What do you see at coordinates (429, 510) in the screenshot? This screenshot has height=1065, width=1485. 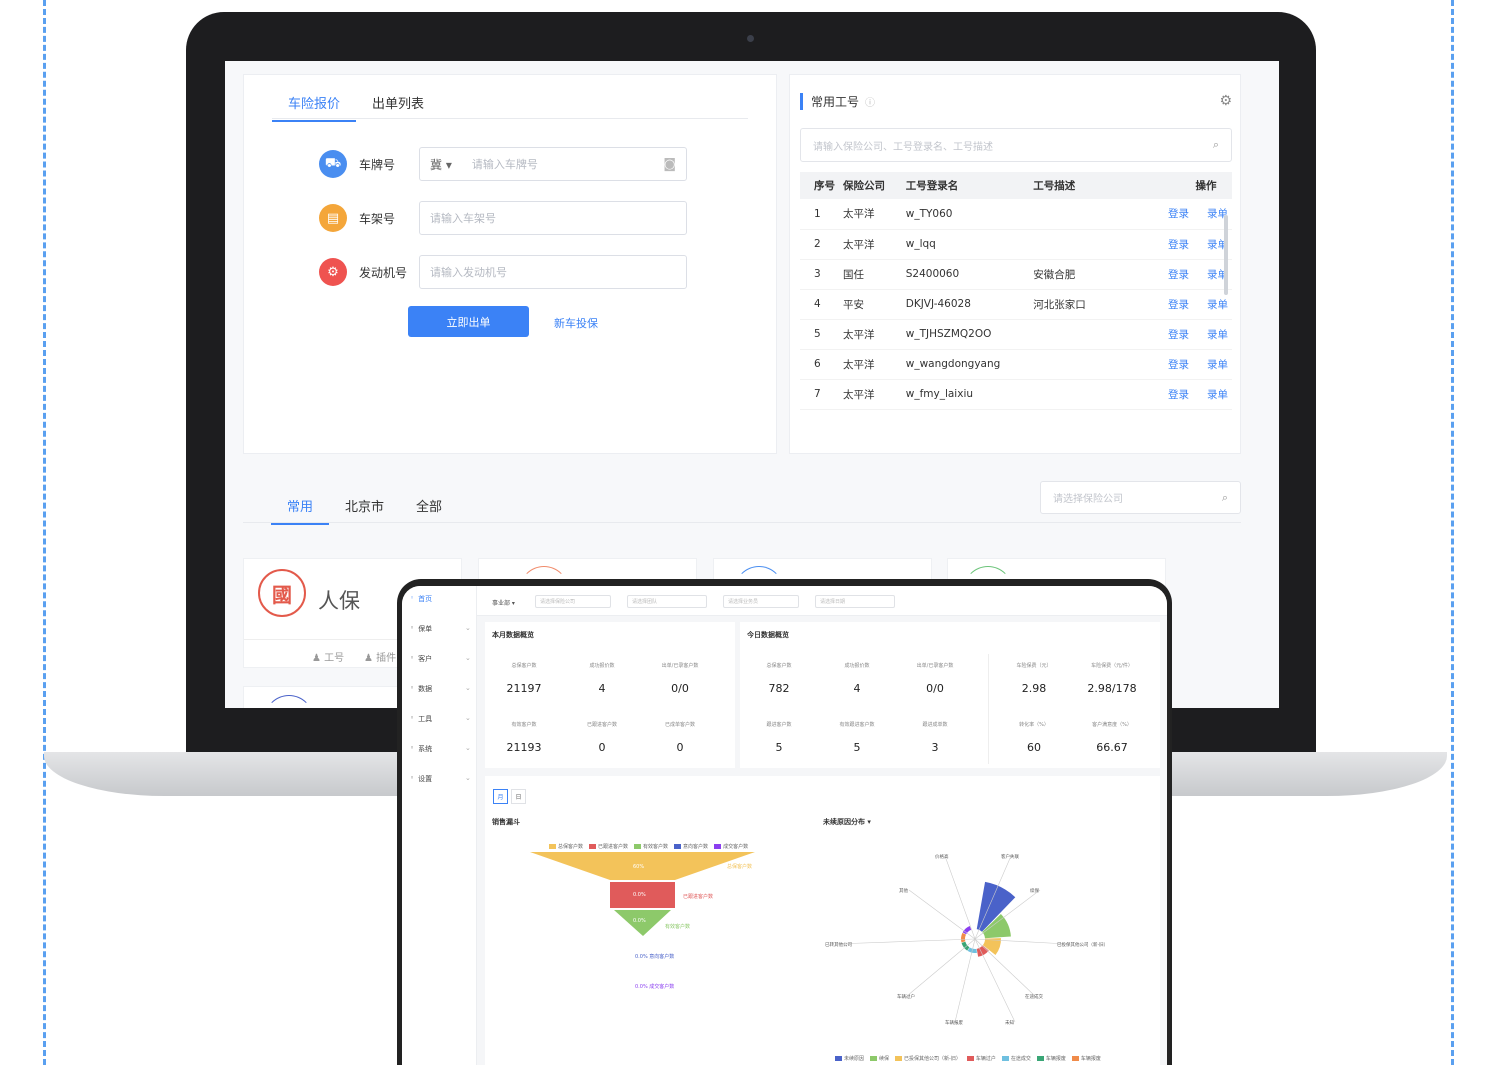 I see `tab-all: 全部` at bounding box center [429, 510].